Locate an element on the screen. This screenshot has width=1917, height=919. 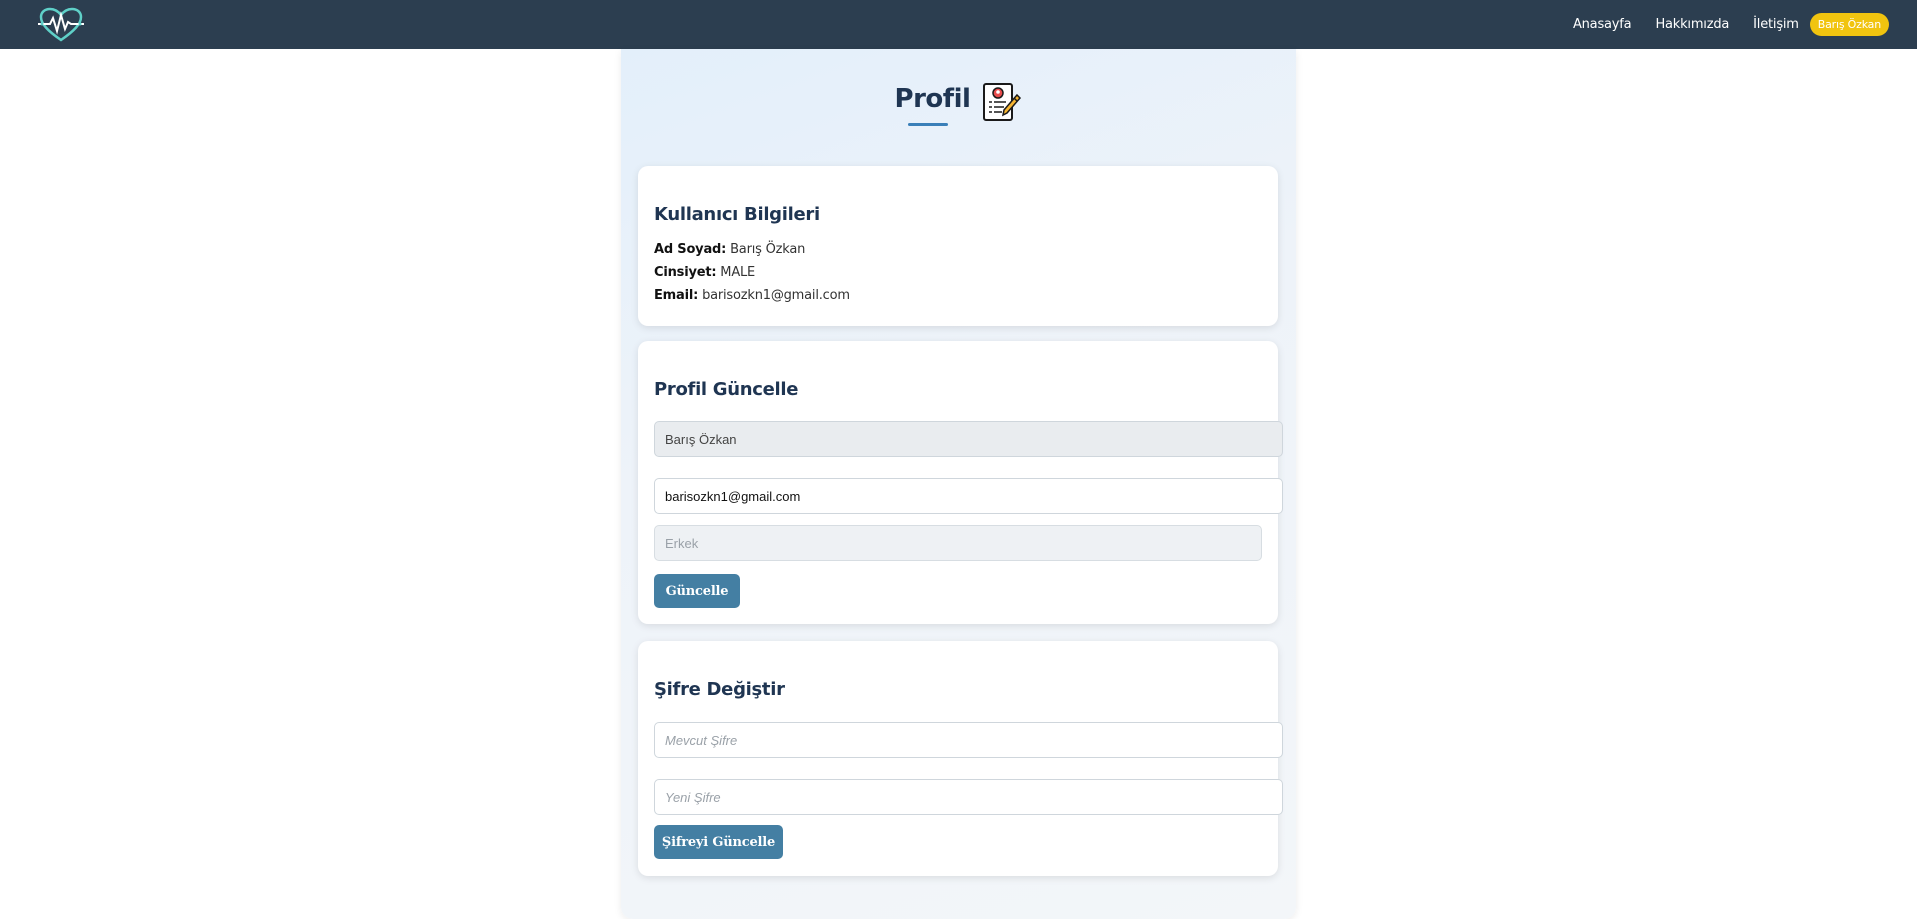
email-info: Email: barisozkn1@gmail.com is located at coordinates (752, 295).